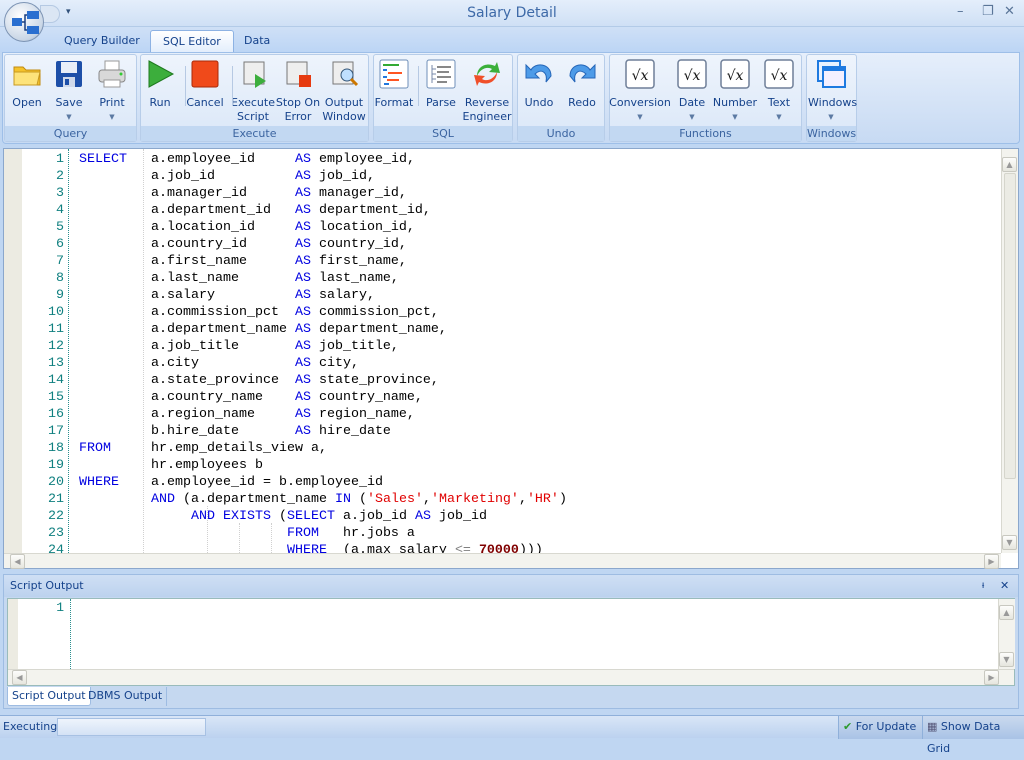  I want to click on panel-title: Script Output, so click(47, 585).